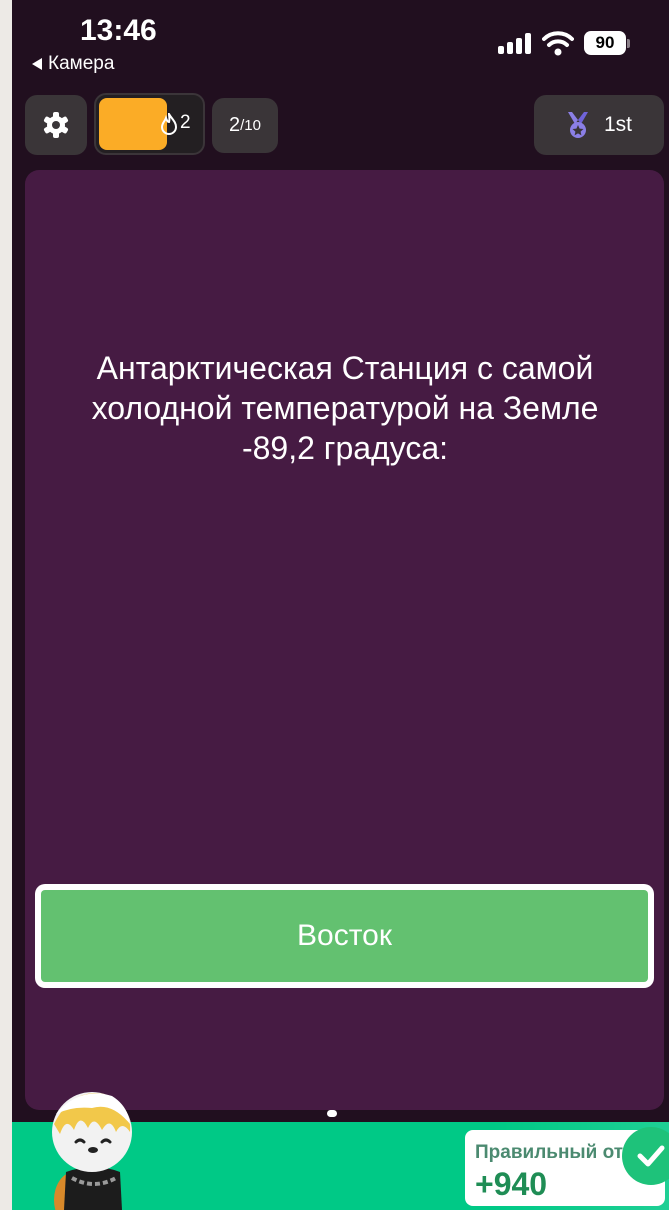 The image size is (669, 1210). Describe the element at coordinates (252, 125) in the screenshot. I see `progress-total: 10` at that location.